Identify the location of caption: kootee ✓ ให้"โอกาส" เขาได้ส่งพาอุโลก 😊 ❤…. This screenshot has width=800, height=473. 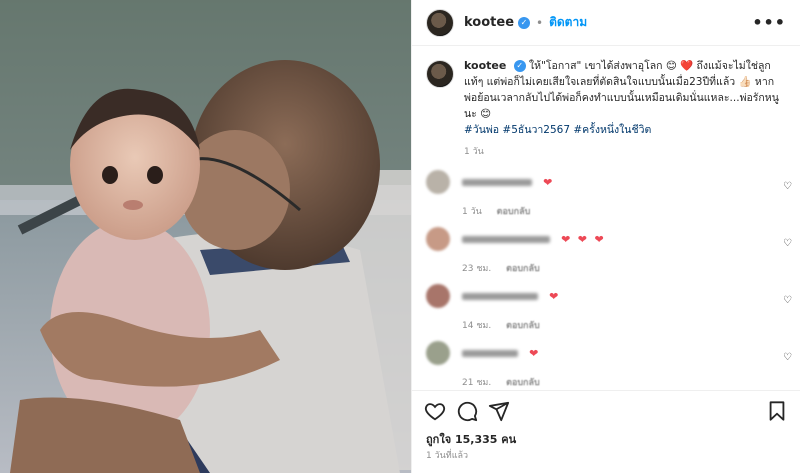
(606, 106).